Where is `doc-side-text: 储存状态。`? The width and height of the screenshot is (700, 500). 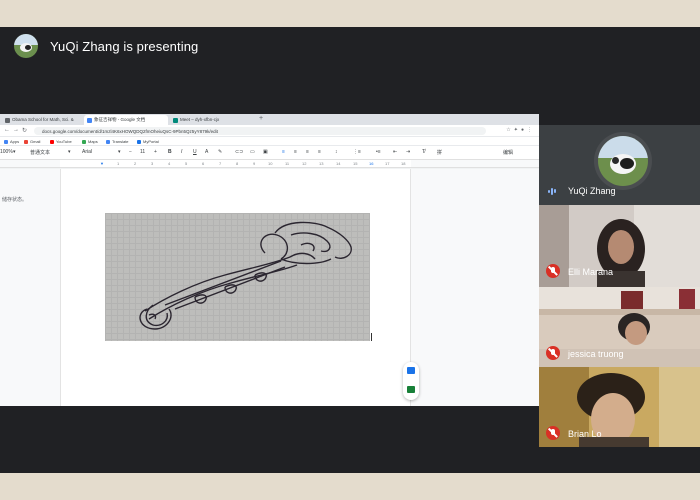 doc-side-text: 储存状态。 is located at coordinates (15, 200).